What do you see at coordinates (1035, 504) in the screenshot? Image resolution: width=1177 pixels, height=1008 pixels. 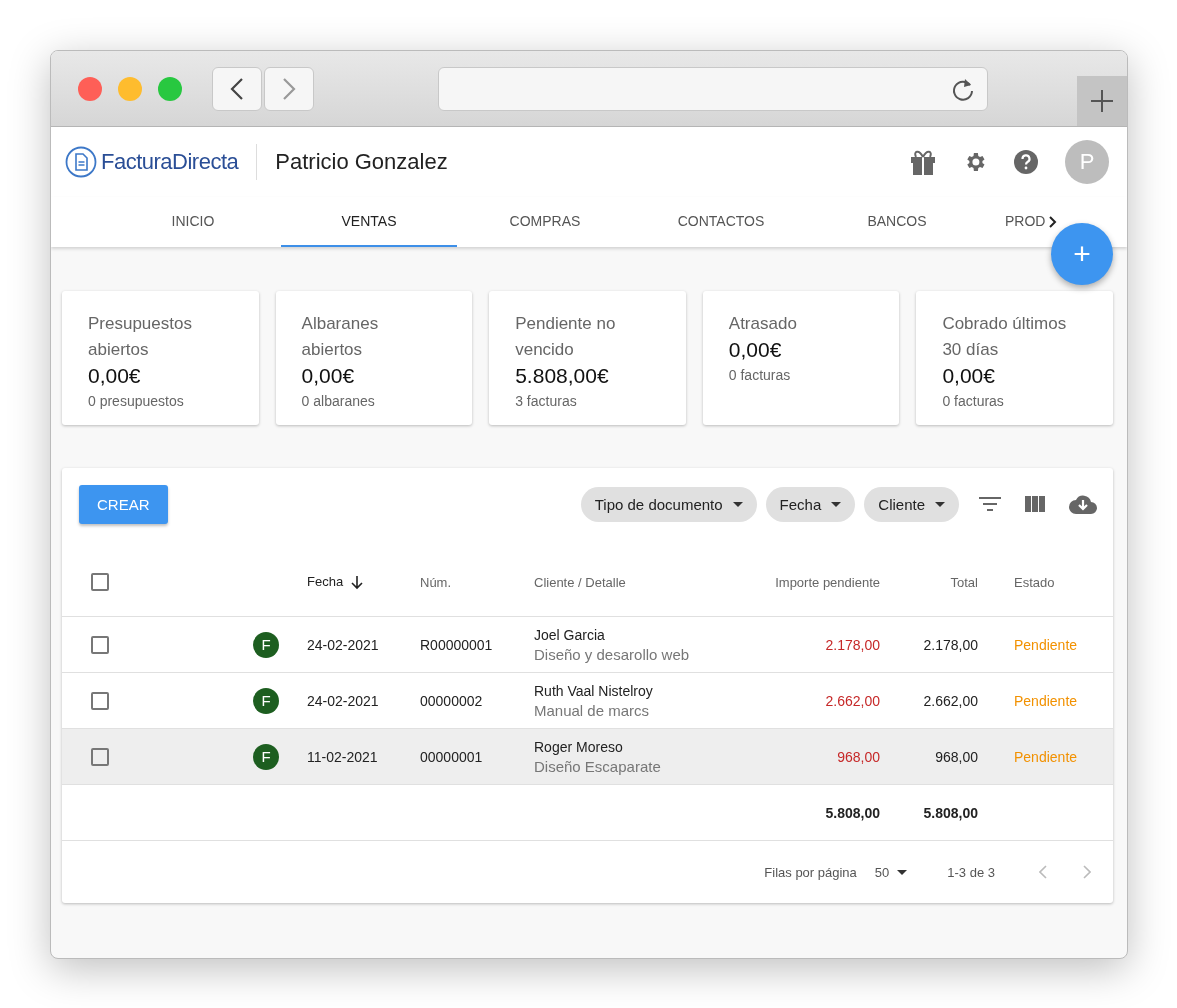 I see `columns-icon` at bounding box center [1035, 504].